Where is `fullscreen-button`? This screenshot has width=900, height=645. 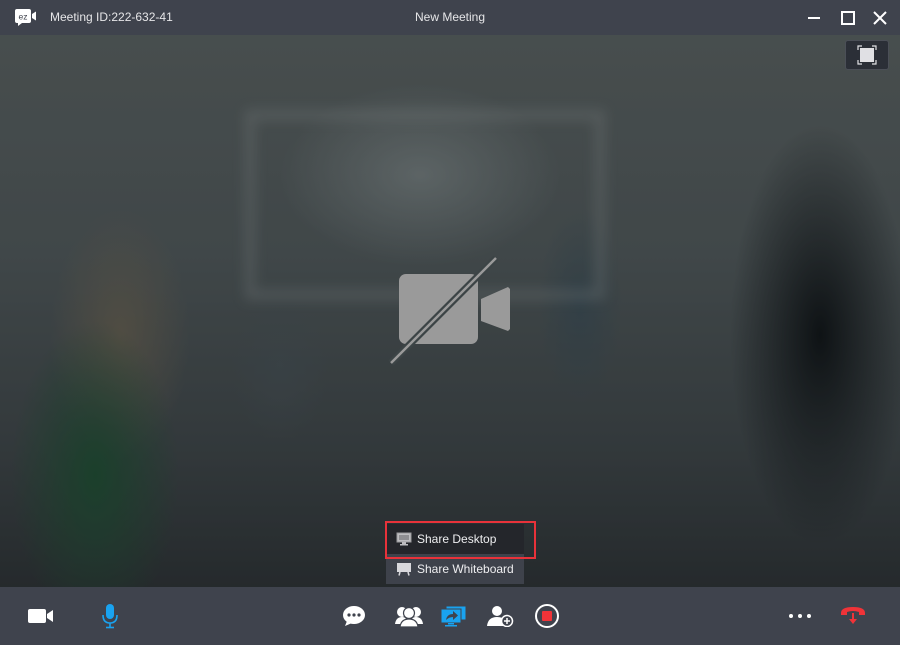 fullscreen-button is located at coordinates (867, 55).